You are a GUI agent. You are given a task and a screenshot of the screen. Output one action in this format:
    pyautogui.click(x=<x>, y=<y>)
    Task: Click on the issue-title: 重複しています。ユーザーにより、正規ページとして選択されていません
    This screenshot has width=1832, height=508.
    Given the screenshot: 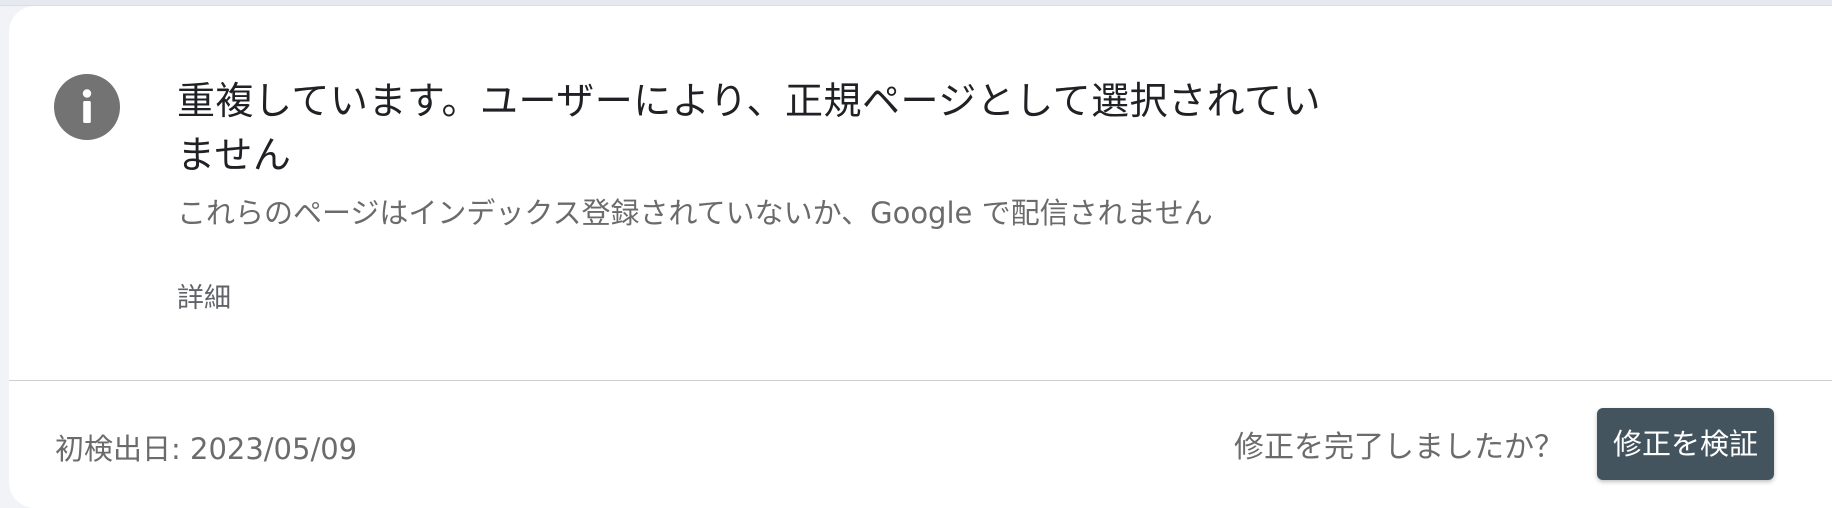 What is the action you would take?
    pyautogui.click(x=749, y=128)
    